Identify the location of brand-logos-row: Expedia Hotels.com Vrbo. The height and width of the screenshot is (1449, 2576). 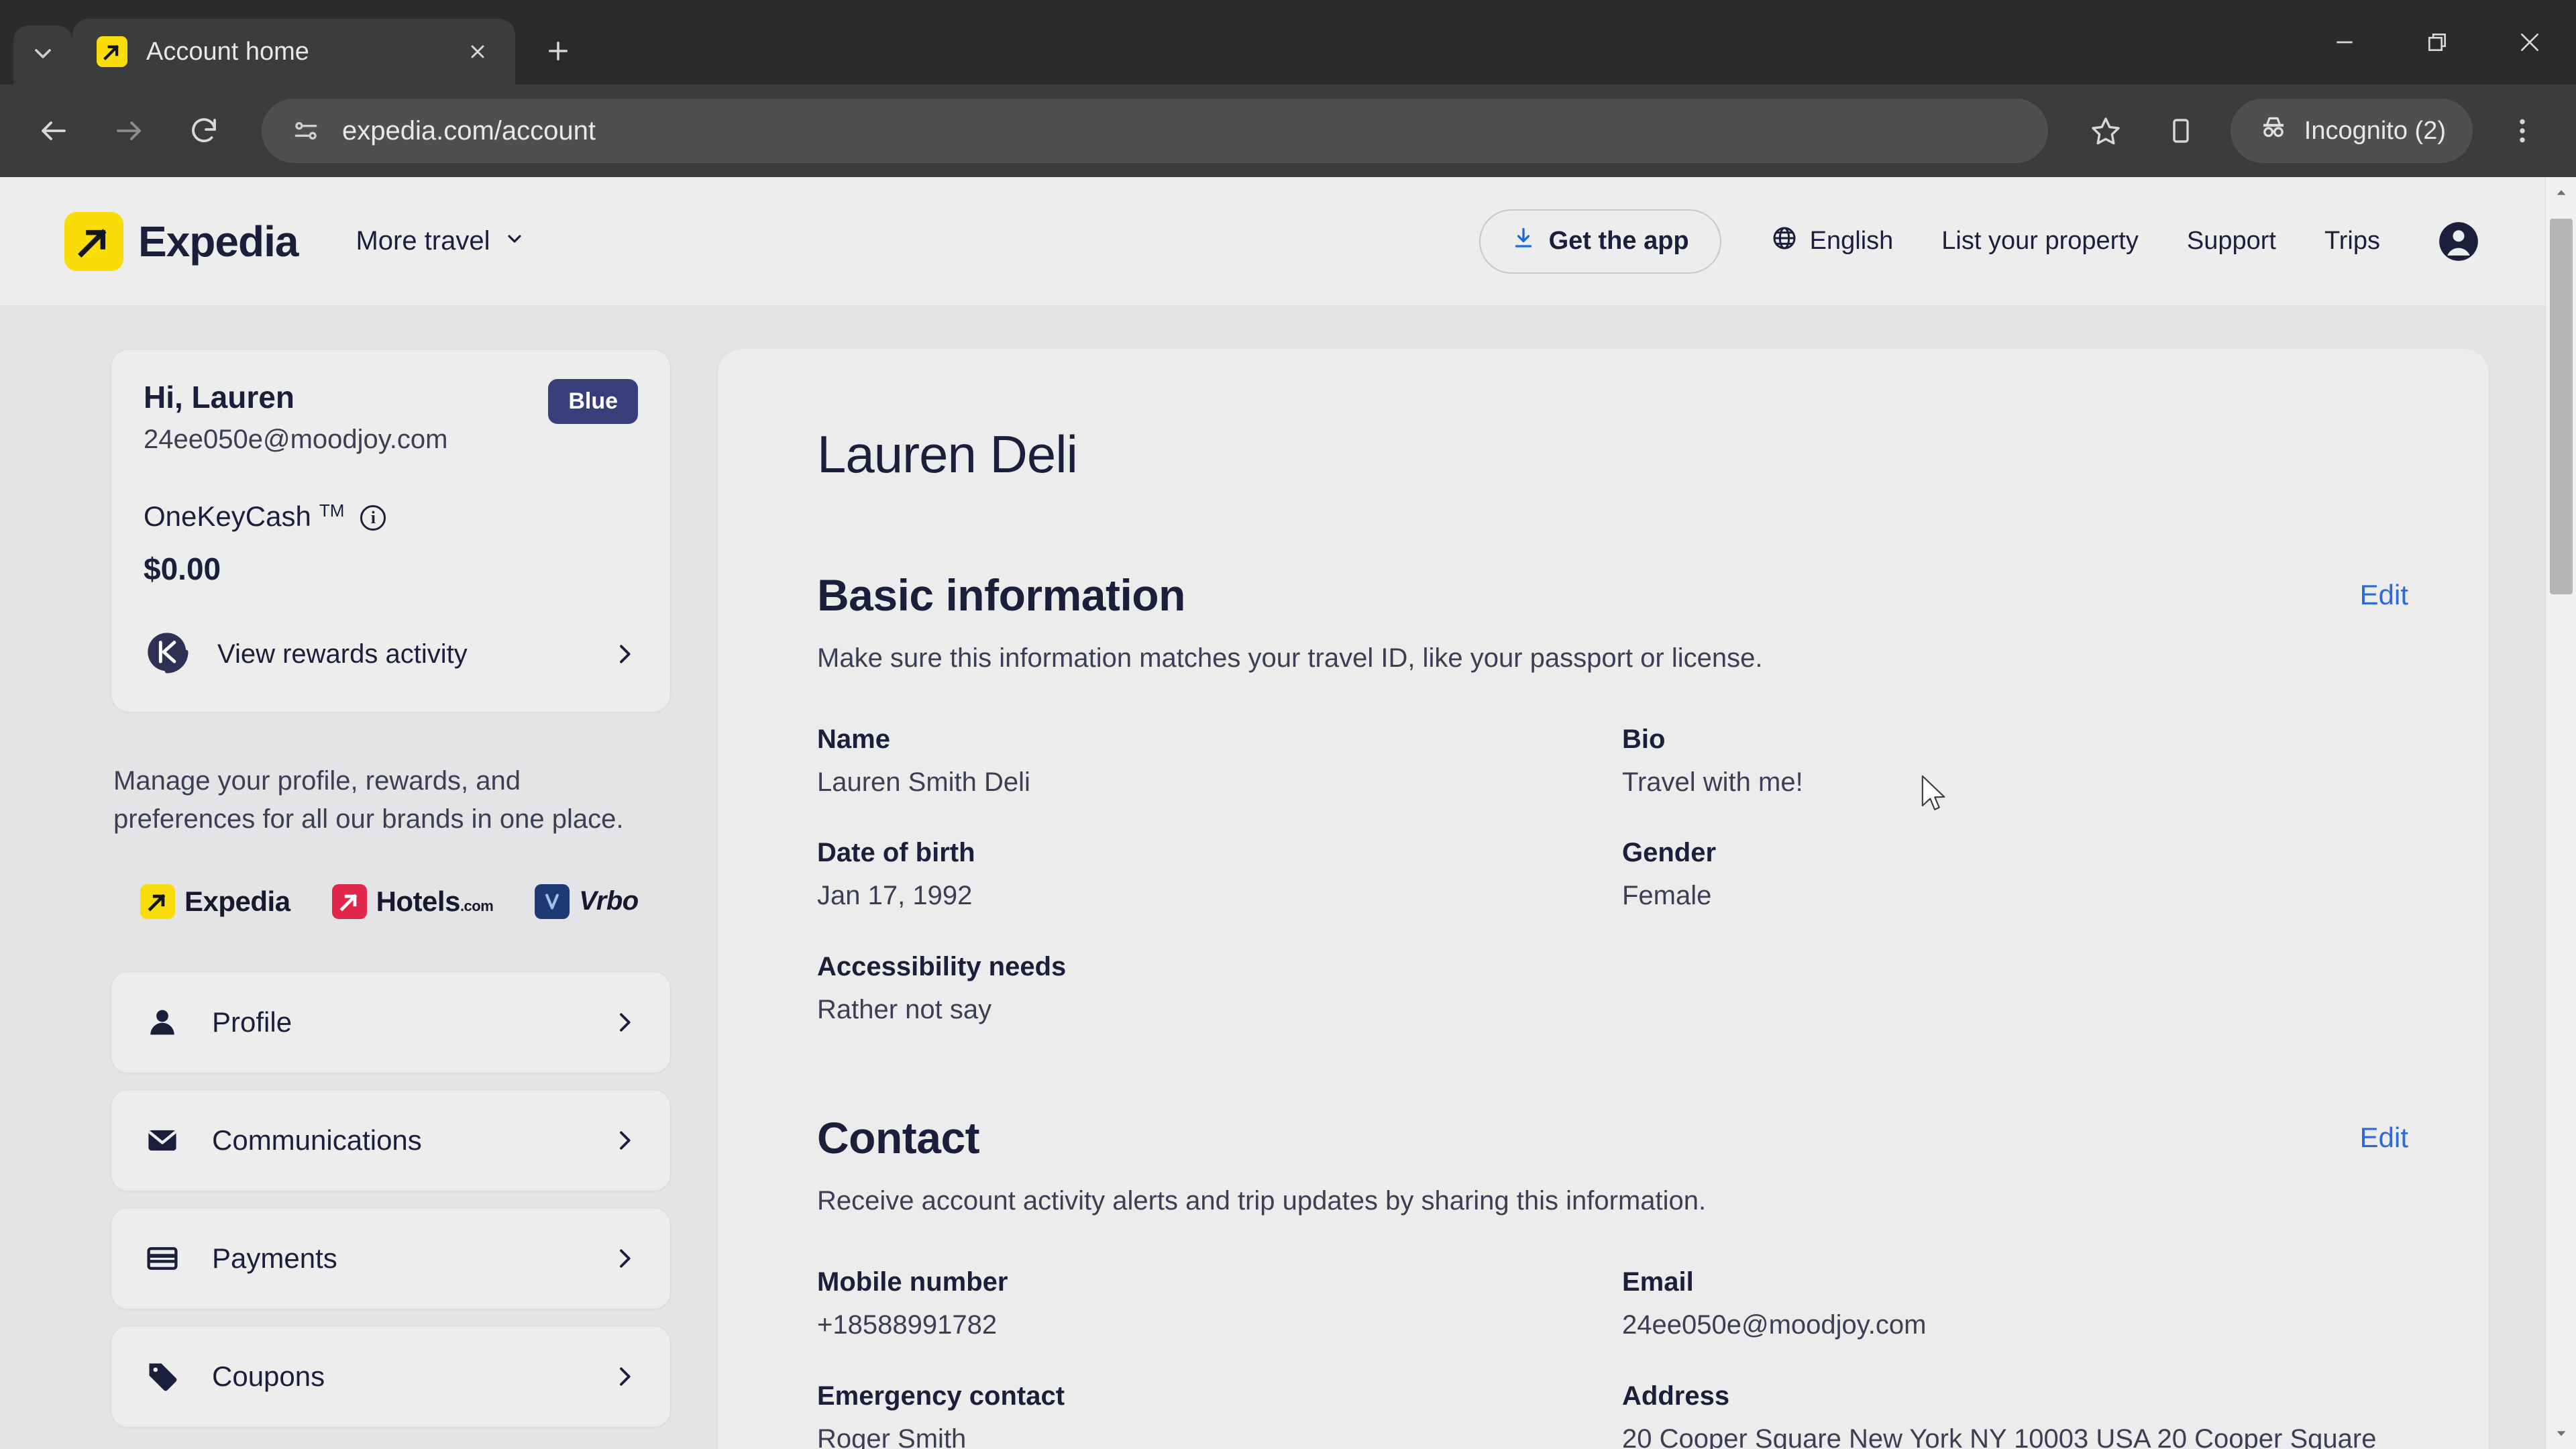
(391, 901).